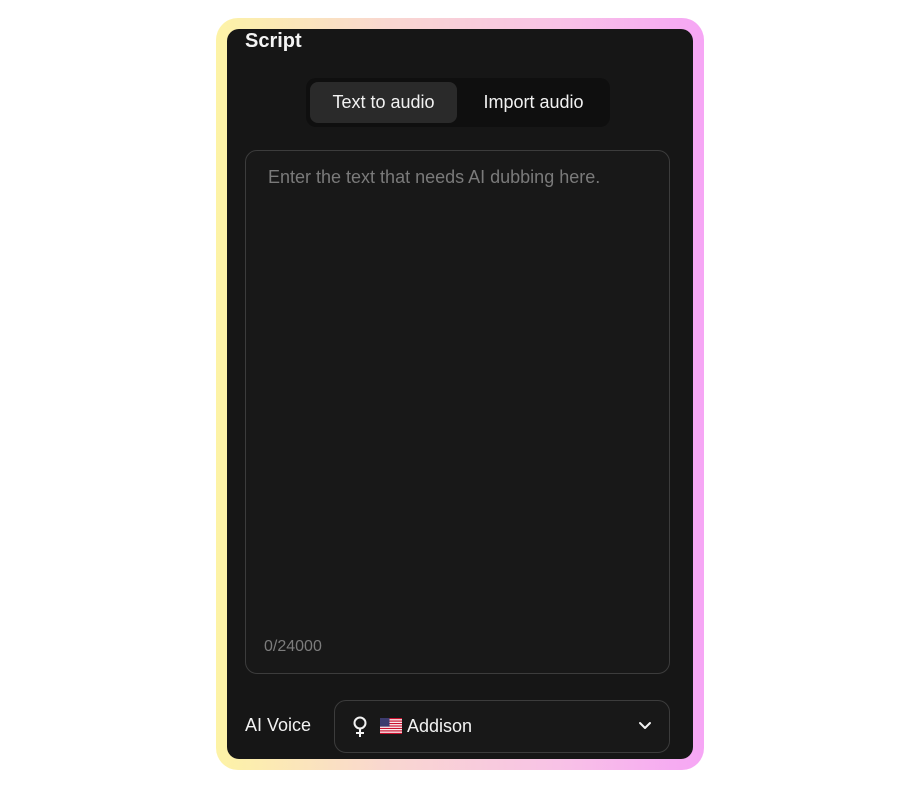 The width and height of the screenshot is (920, 788). Describe the element at coordinates (273, 41) in the screenshot. I see `panel-title: Script` at that location.